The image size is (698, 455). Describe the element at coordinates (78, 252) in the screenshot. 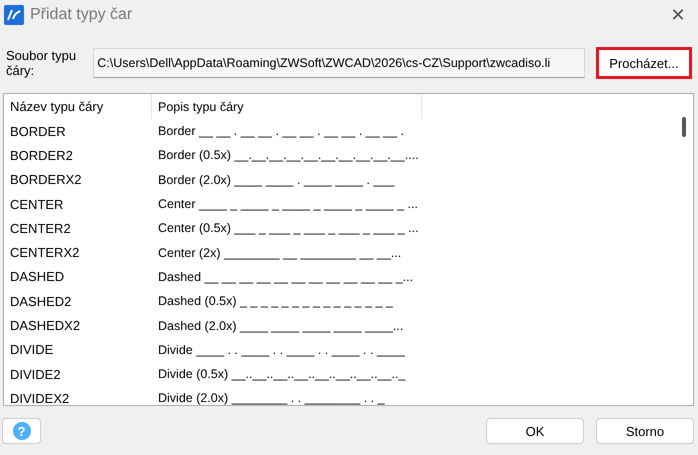

I see `linetype-name: CENTERX2` at that location.